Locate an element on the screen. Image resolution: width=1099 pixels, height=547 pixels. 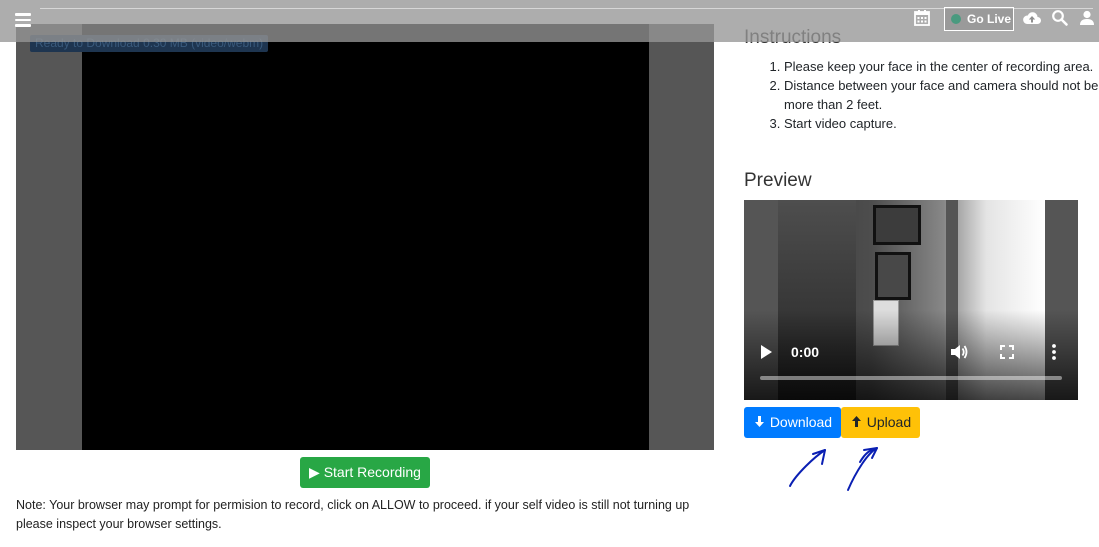
annotation-arrows is located at coordinates (833, 469).